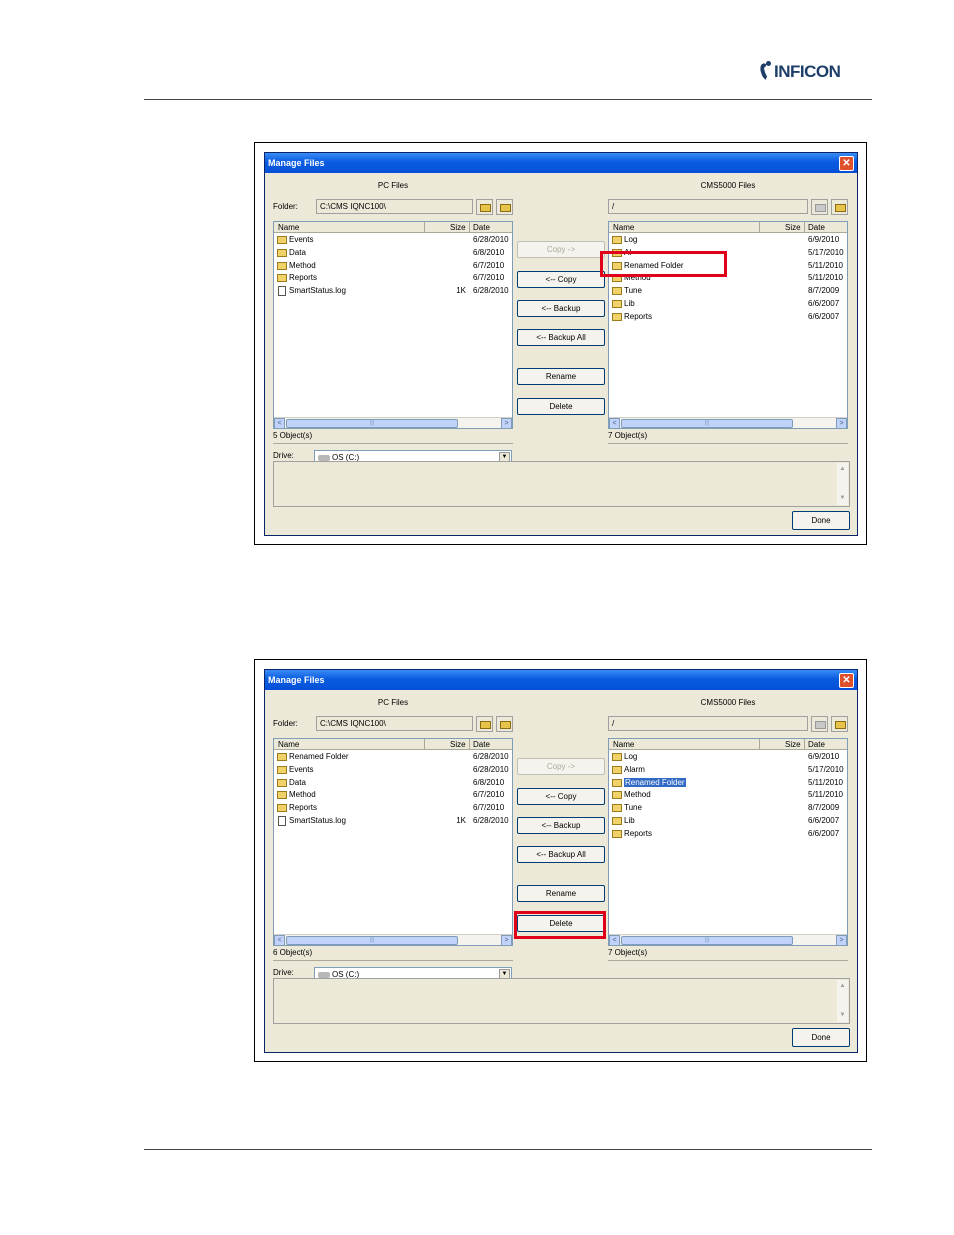  I want to click on up-folder-icon, so click(820, 725).